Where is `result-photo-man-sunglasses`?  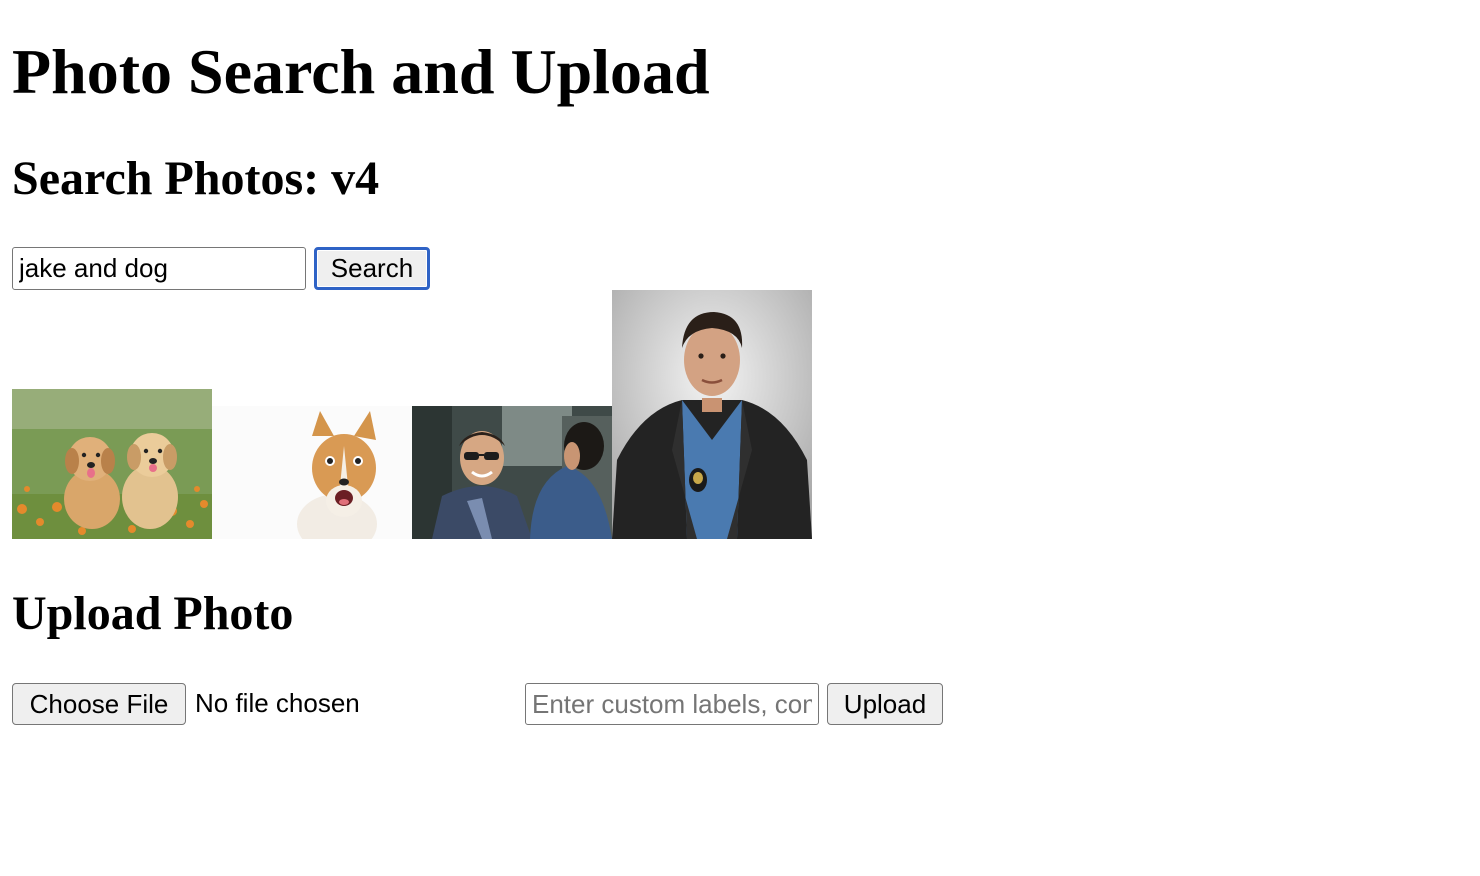 result-photo-man-sunglasses is located at coordinates (512, 472).